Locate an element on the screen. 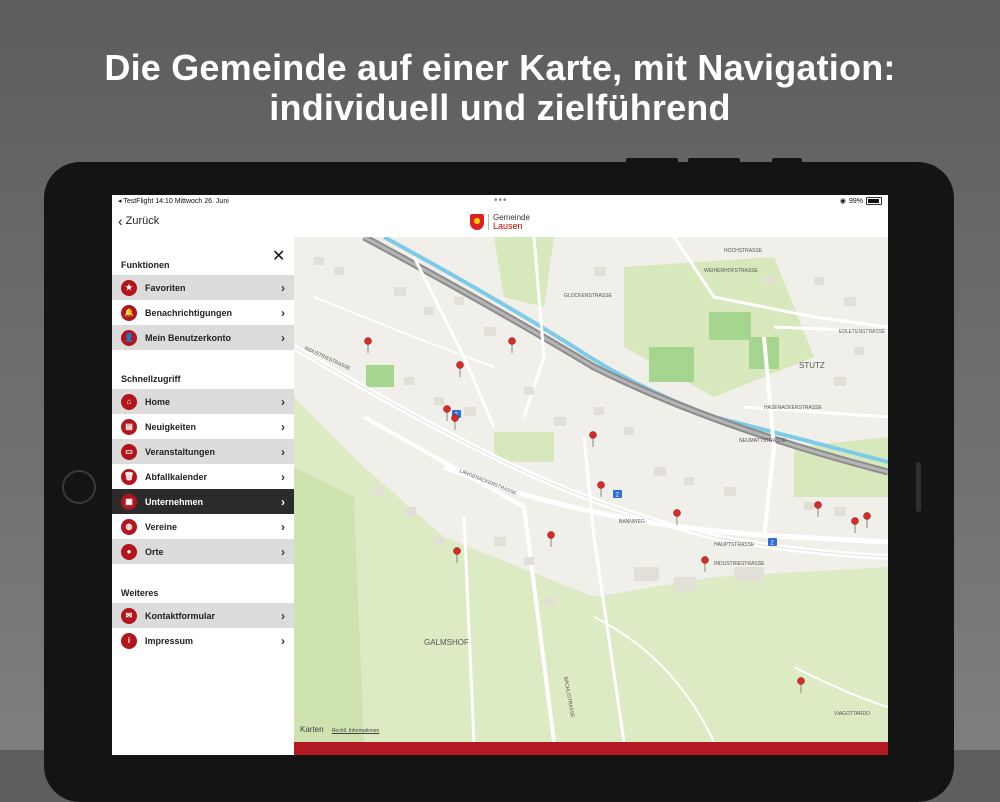  menu-item-kontaktformular: ✉ Kontaktformular › is located at coordinates (203, 615).